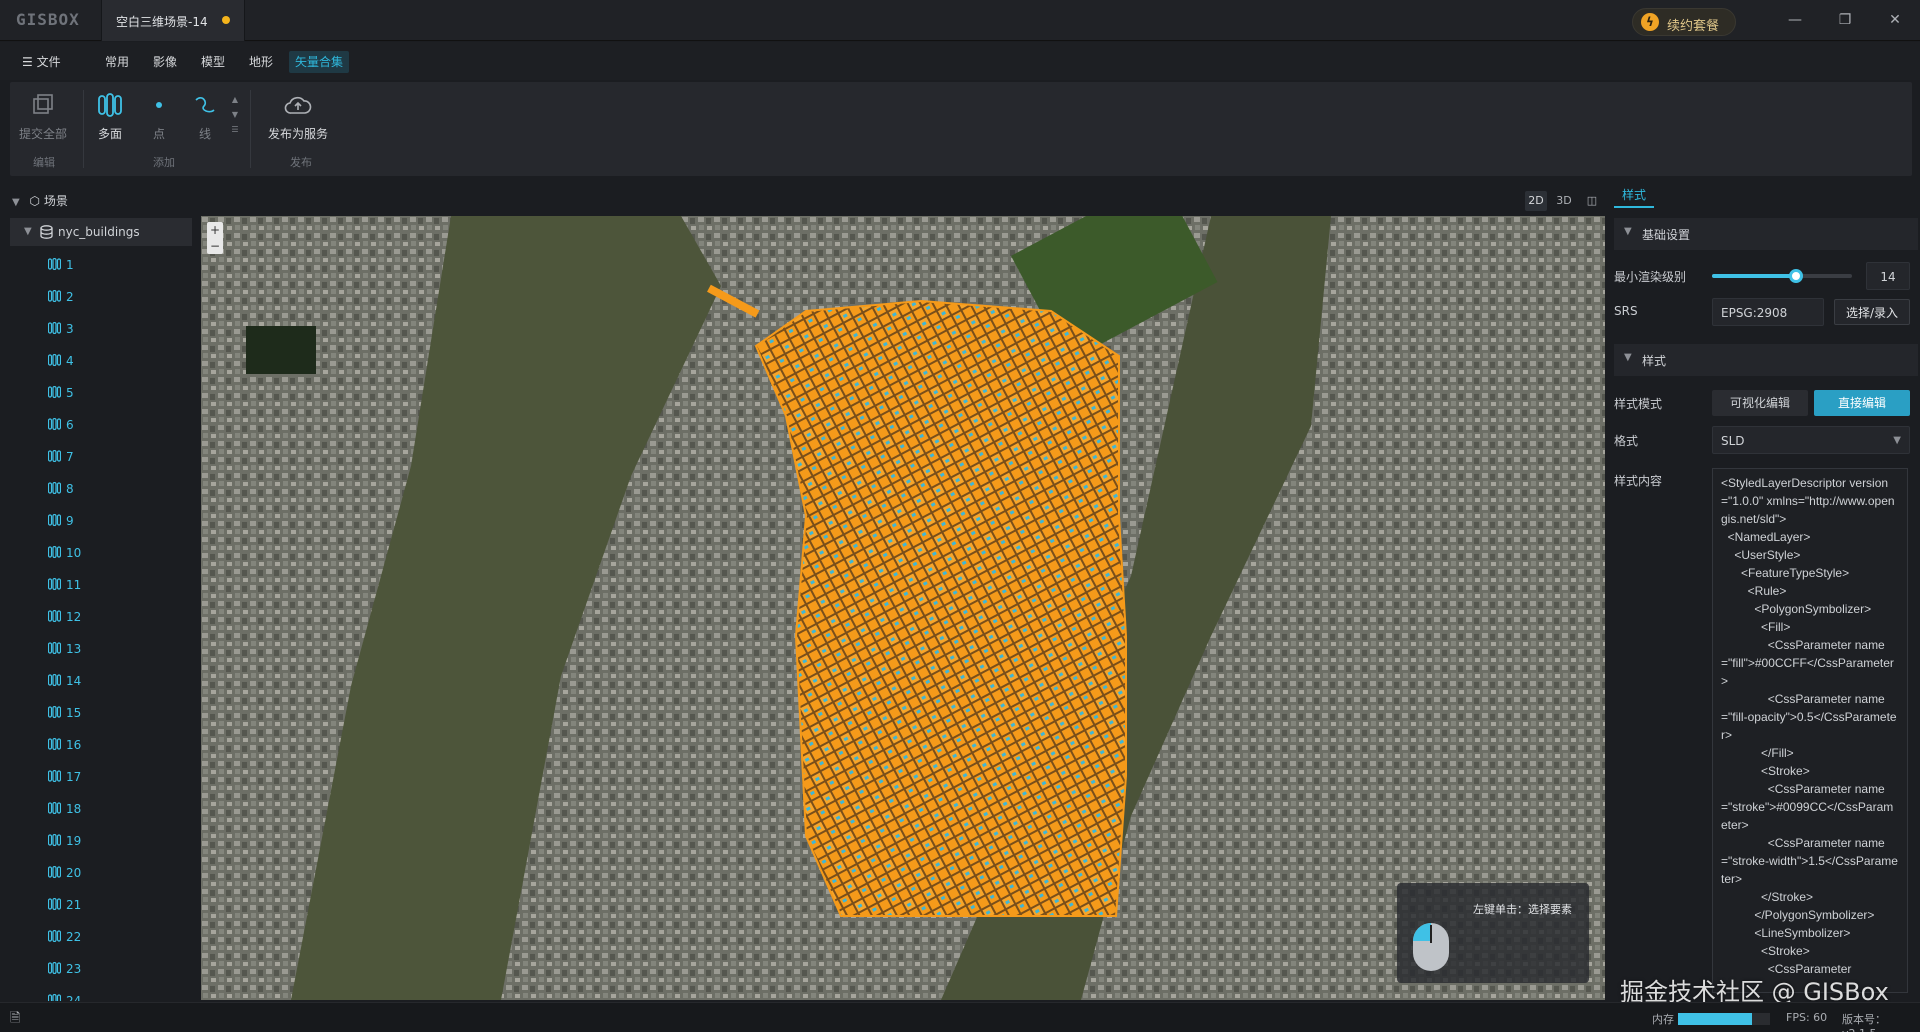  What do you see at coordinates (70, 297) in the screenshot?
I see `layer-item-label: 2` at bounding box center [70, 297].